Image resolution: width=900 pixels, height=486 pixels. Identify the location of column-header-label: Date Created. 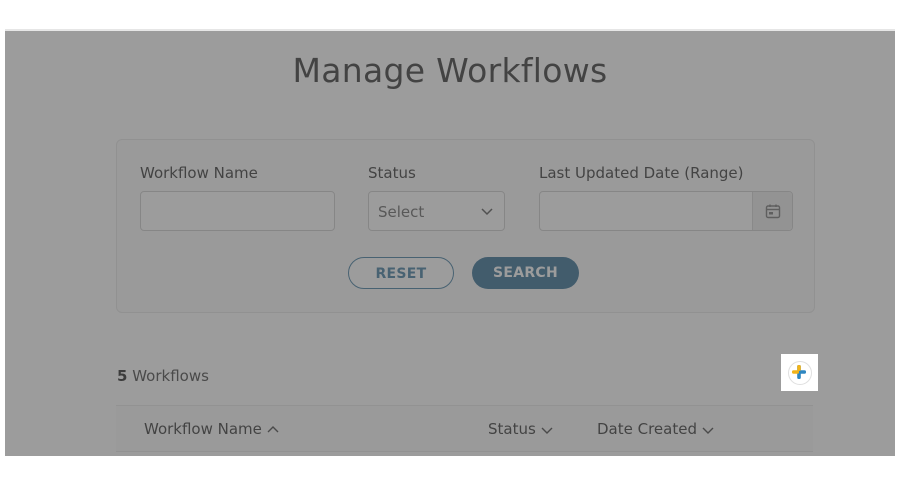
(647, 429).